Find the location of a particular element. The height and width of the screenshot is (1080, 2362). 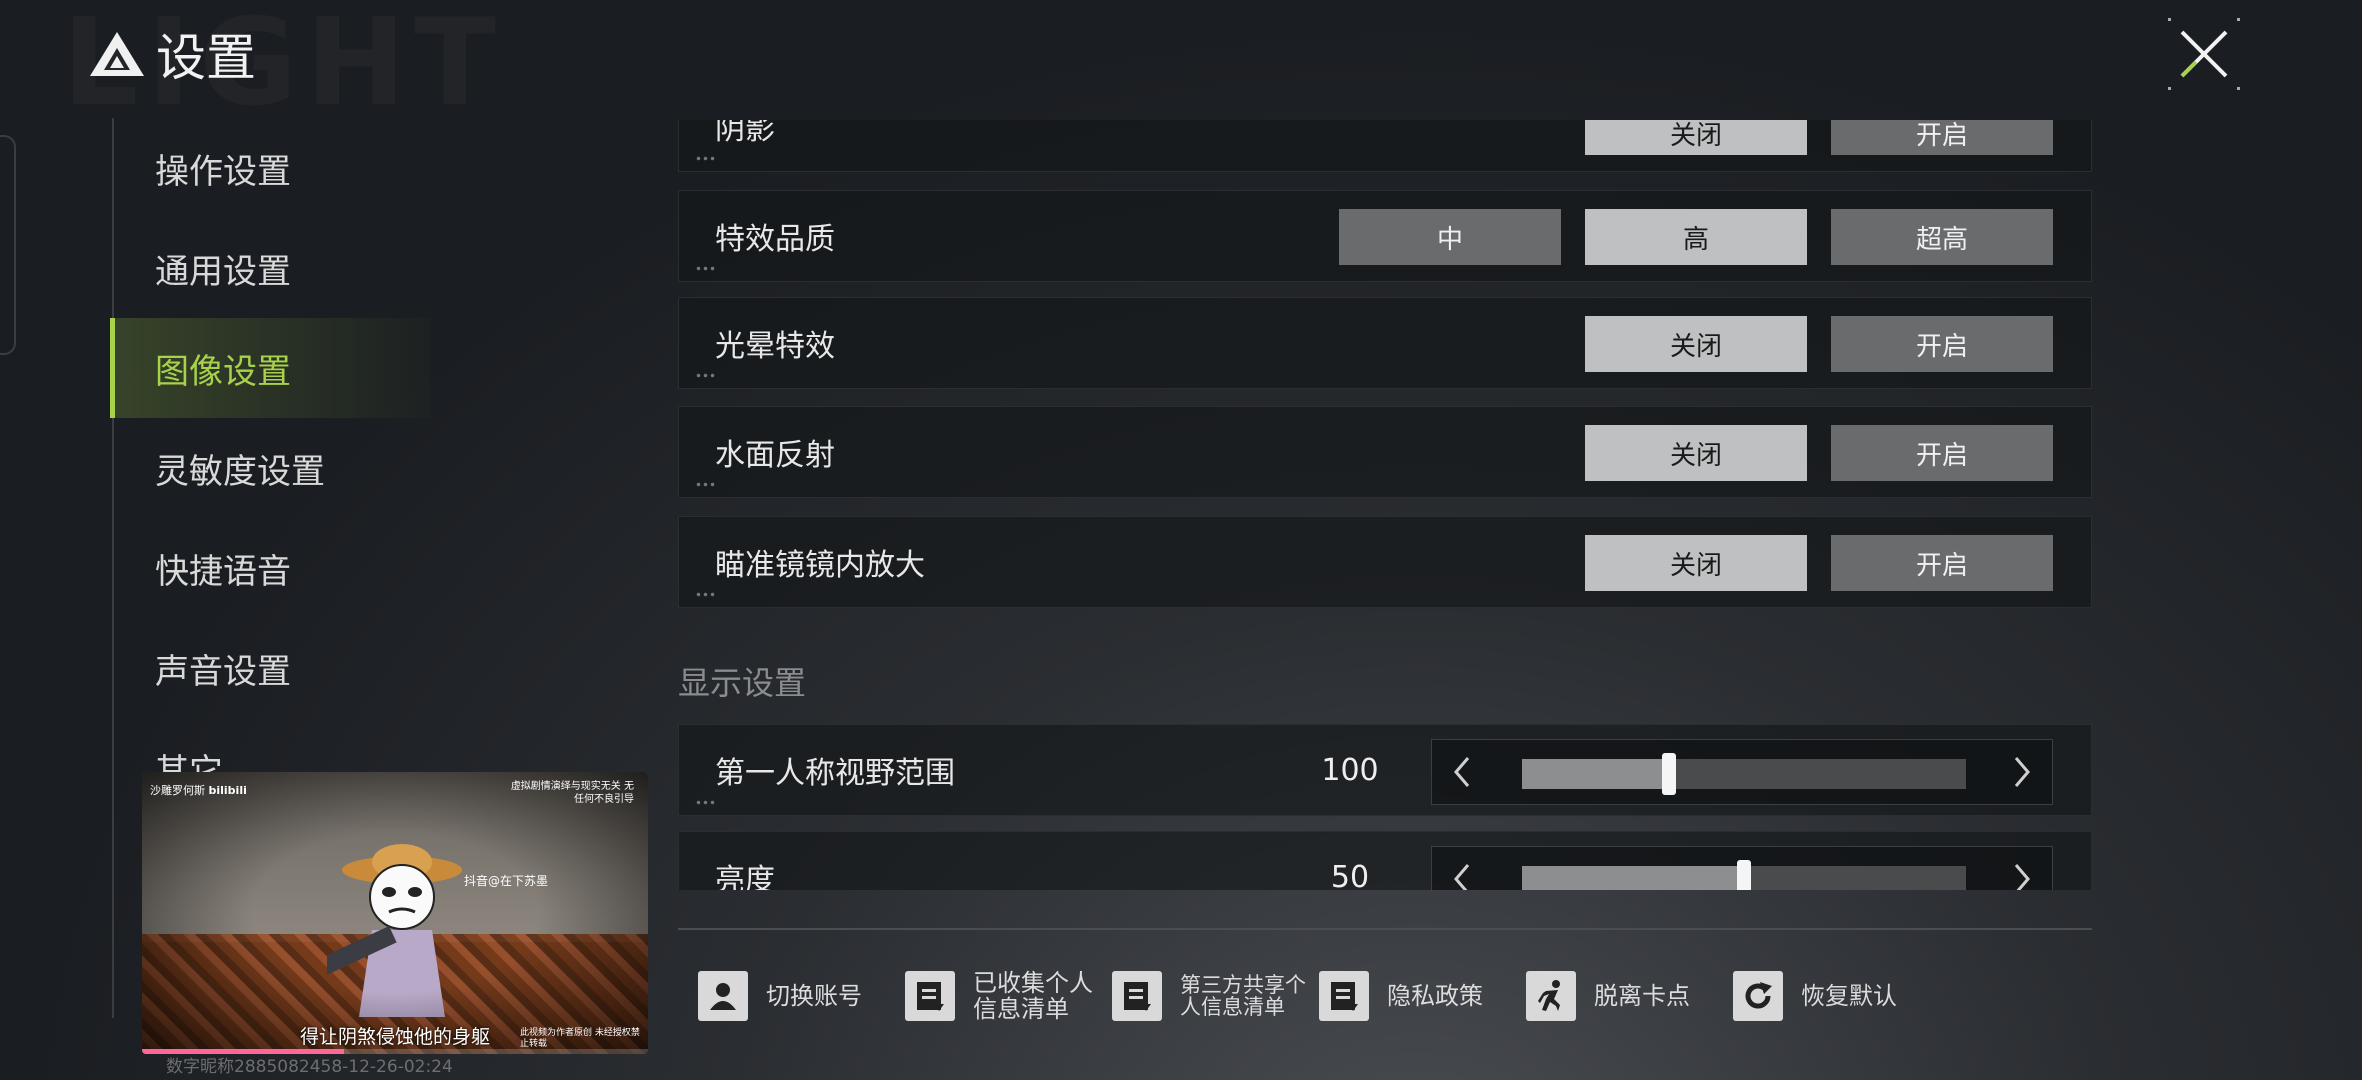

close-icon is located at coordinates (2204, 54).